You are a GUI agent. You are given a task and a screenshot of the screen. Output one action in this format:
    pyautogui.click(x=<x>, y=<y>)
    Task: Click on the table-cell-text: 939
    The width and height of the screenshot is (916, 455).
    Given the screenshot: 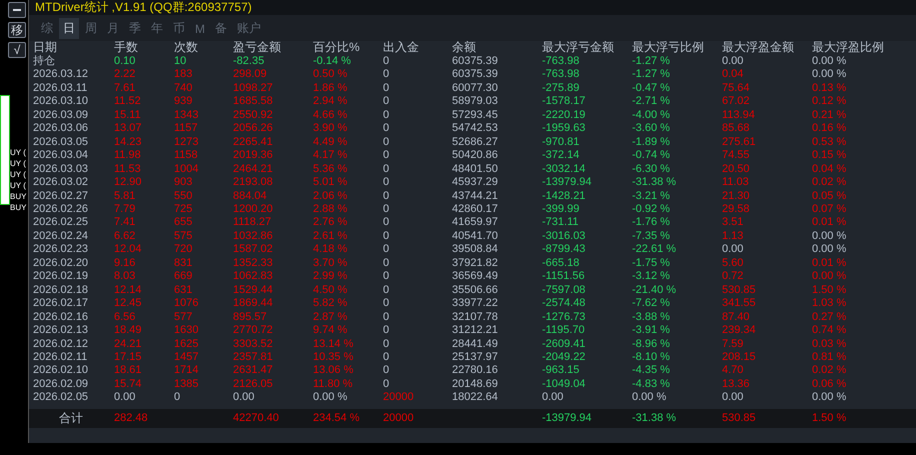 What is the action you would take?
    pyautogui.click(x=184, y=102)
    